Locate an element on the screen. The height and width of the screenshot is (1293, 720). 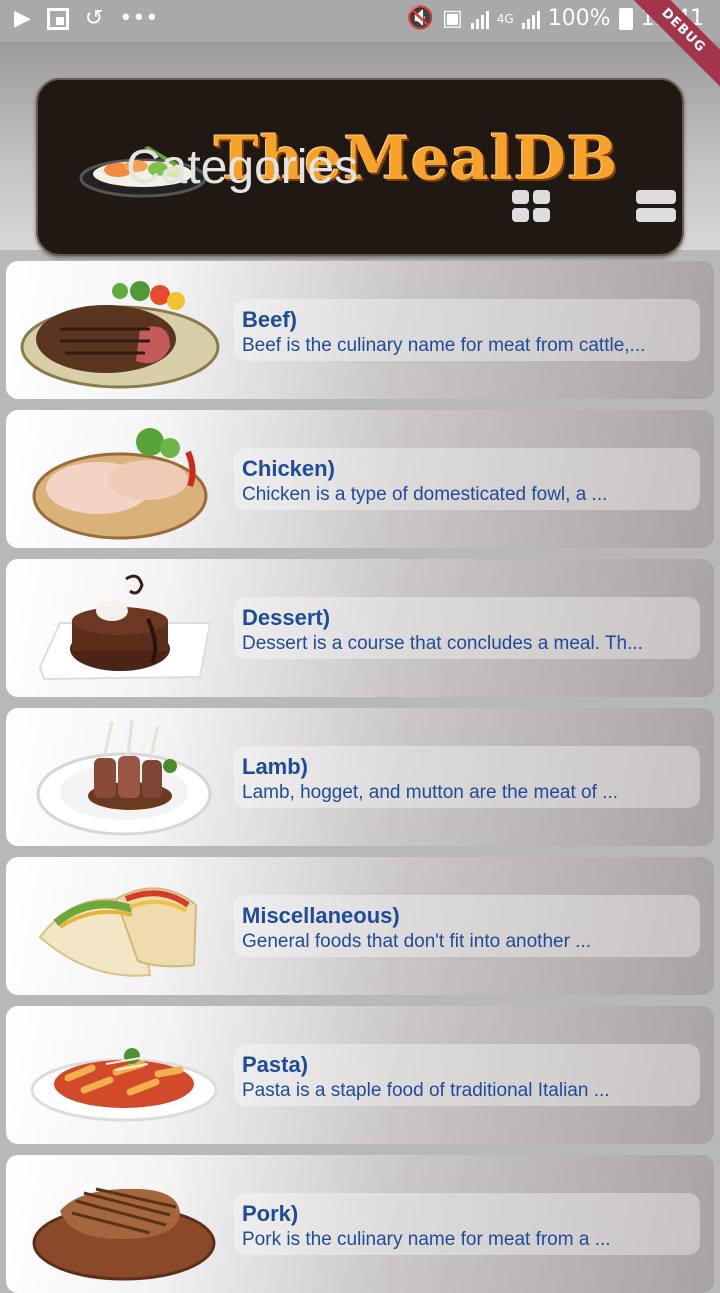
dessert-image is located at coordinates (125, 627).